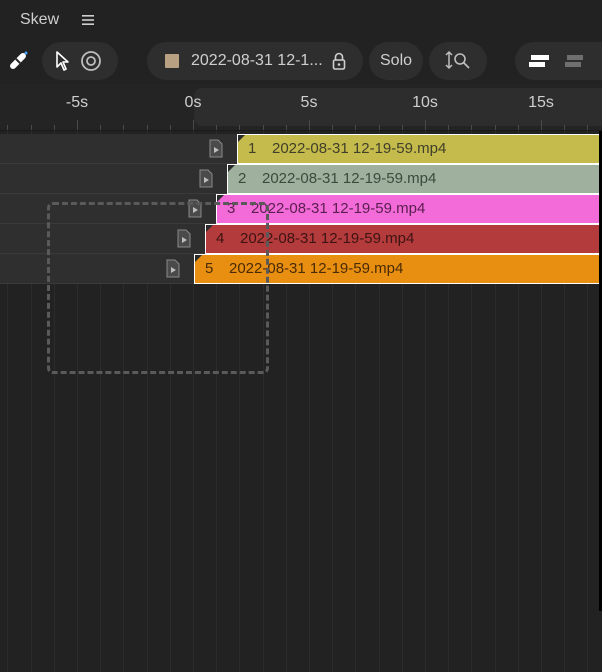  What do you see at coordinates (40, 19) in the screenshot?
I see `panel-title: Skew` at bounding box center [40, 19].